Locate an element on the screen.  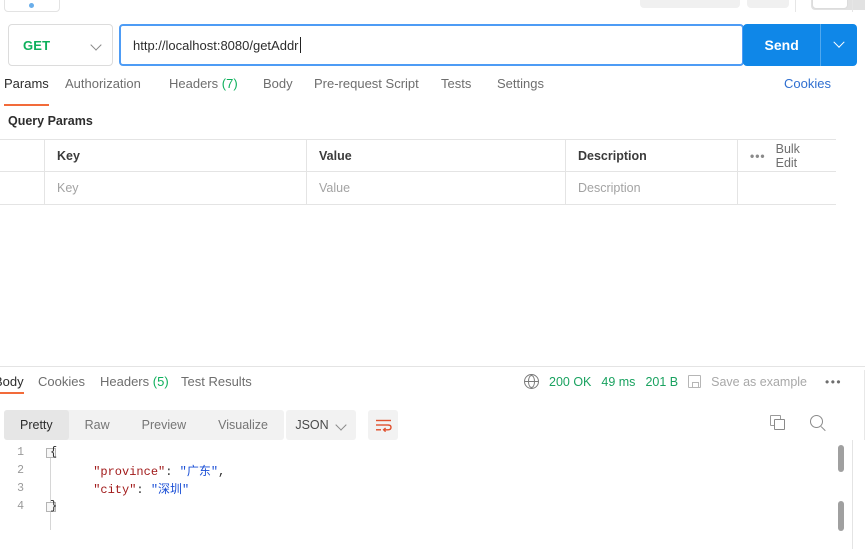
row-checkbox-cell is located at coordinates (22, 188).